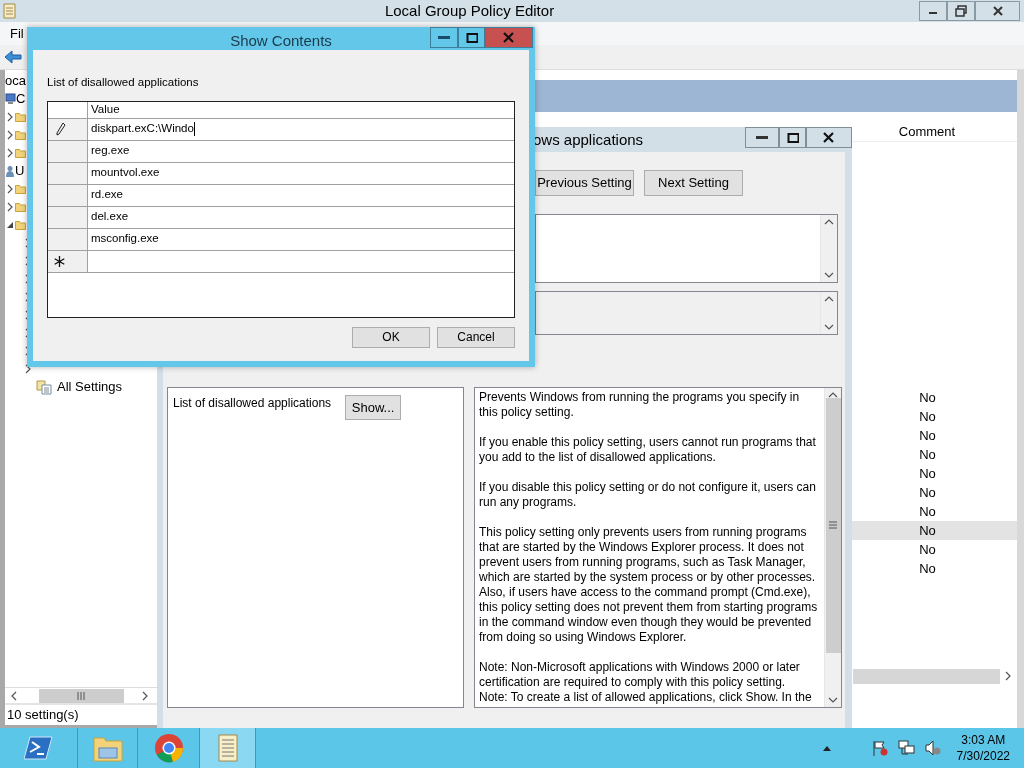 Image resolution: width=1024 pixels, height=768 pixels. Describe the element at coordinates (942, 131) in the screenshot. I see `column-header: Comment` at that location.